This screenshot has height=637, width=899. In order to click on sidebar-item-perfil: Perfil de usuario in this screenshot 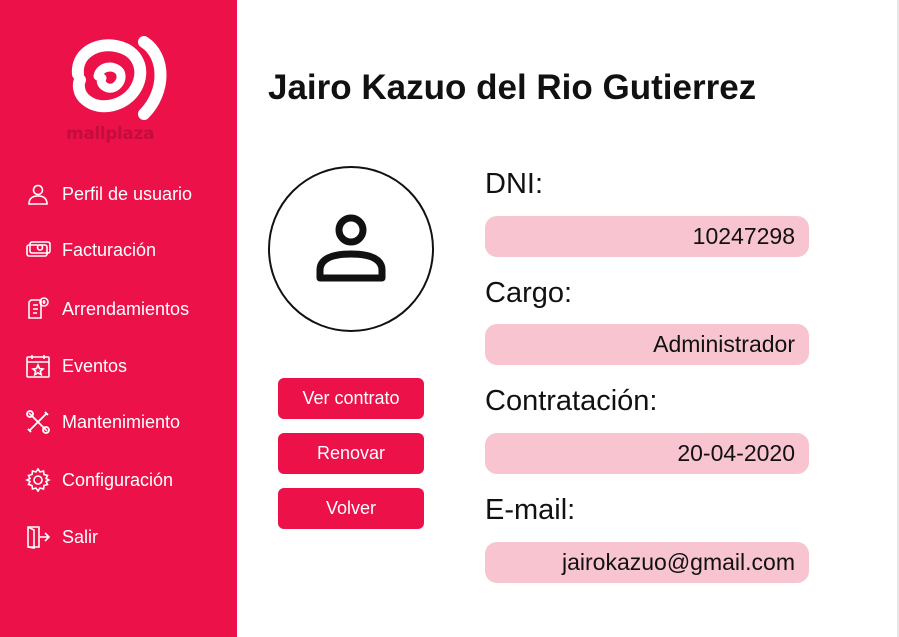, I will do `click(126, 194)`.